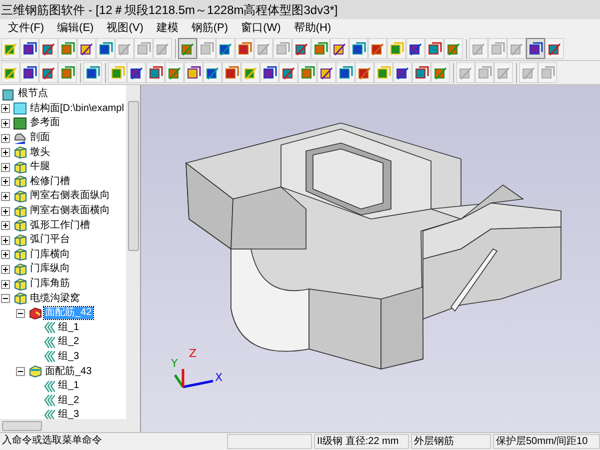 Image resolution: width=600 pixels, height=450 pixels. What do you see at coordinates (20, 138) in the screenshot?
I see `section-icon` at bounding box center [20, 138].